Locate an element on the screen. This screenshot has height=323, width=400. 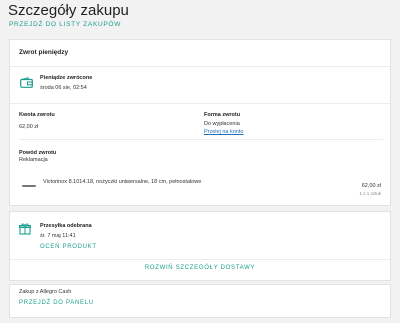
payment-card: Zakup z Allegro Cash PRZEJDŹ DO PANELU is located at coordinates (200, 301).